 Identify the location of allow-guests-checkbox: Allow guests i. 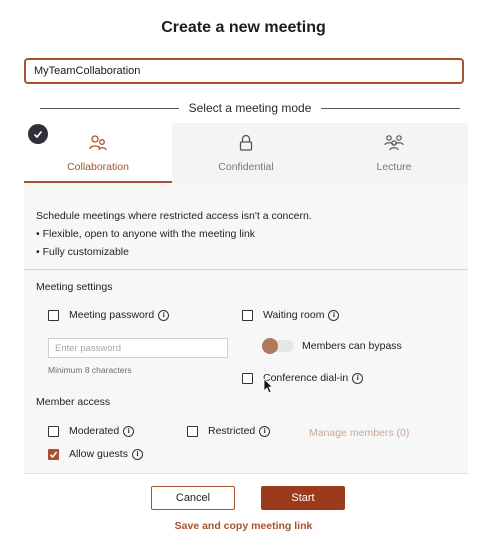
(95, 454).